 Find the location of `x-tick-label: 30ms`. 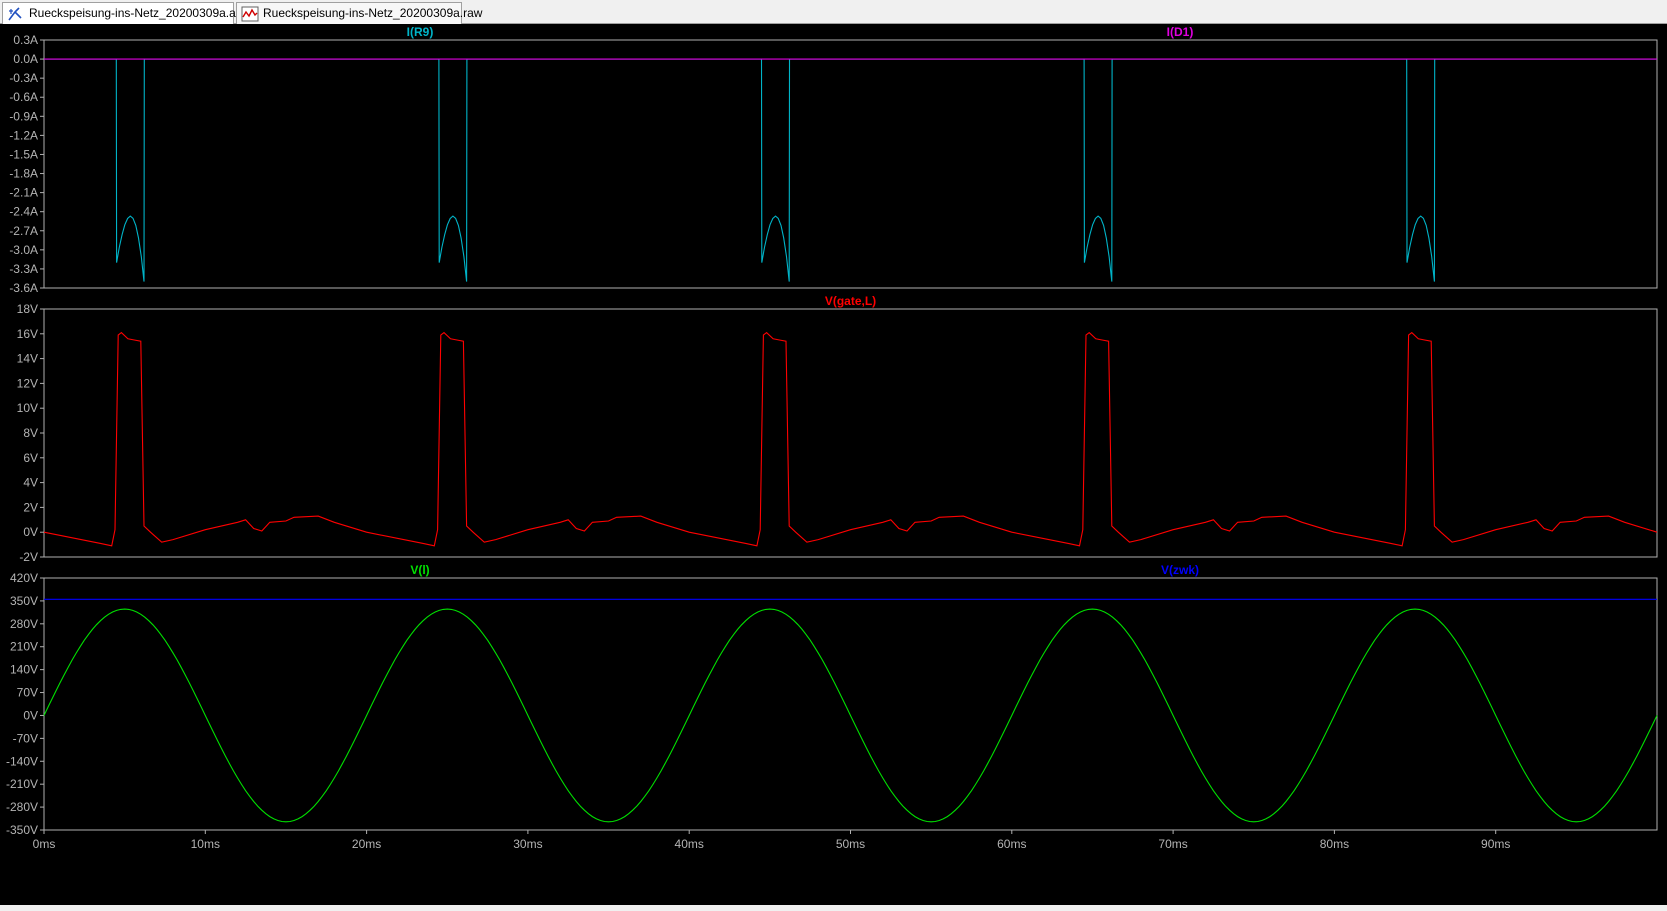

x-tick-label: 30ms is located at coordinates (527, 844).